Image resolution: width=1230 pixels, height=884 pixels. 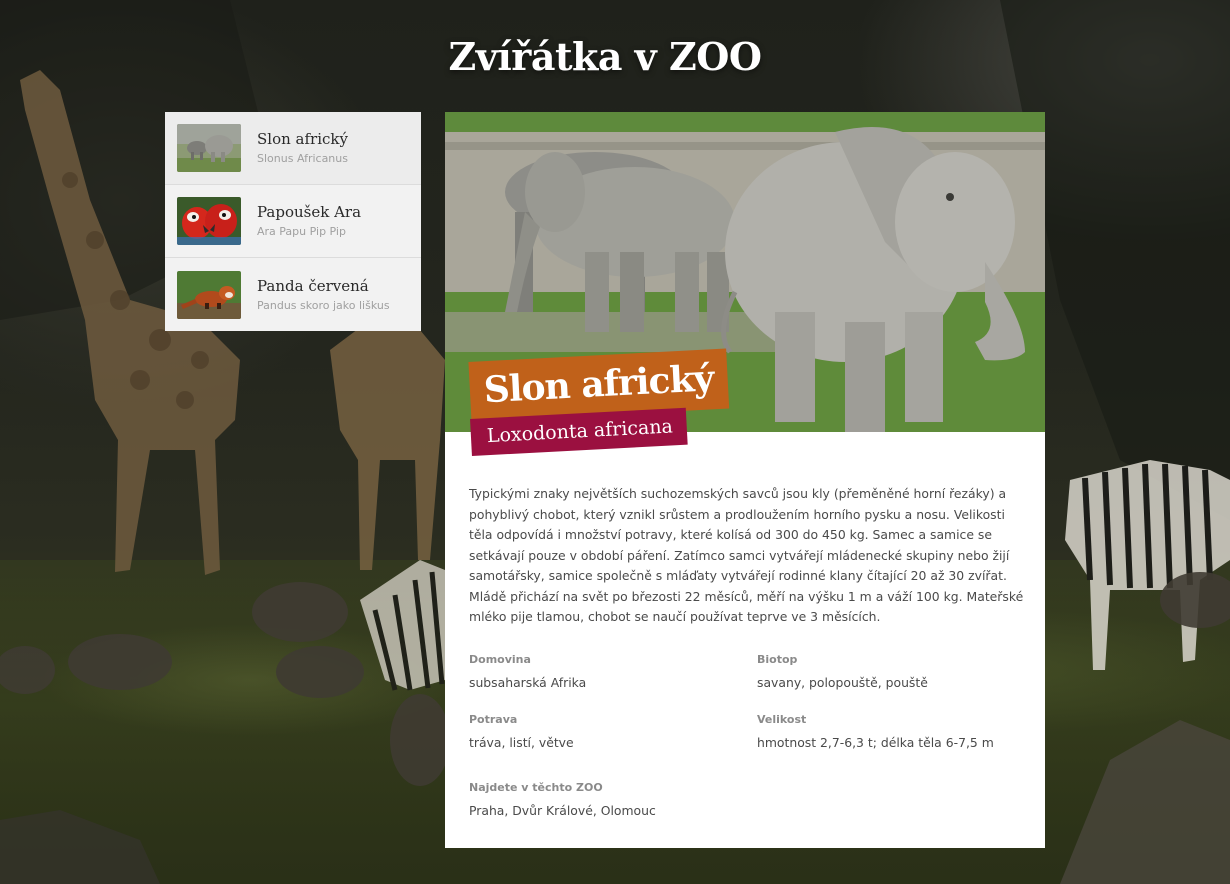 What do you see at coordinates (302, 139) in the screenshot?
I see `list-item-name: Slon africký` at bounding box center [302, 139].